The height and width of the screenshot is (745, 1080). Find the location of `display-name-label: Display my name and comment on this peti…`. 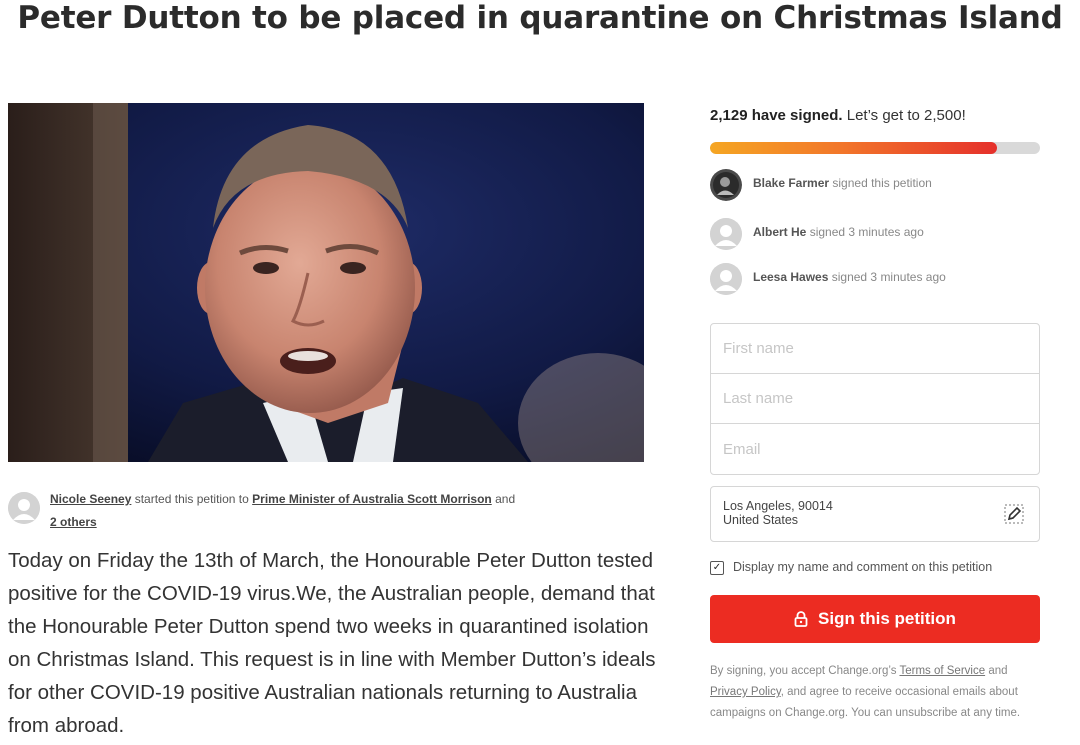

display-name-label: Display my name and comment on this peti… is located at coordinates (863, 567).